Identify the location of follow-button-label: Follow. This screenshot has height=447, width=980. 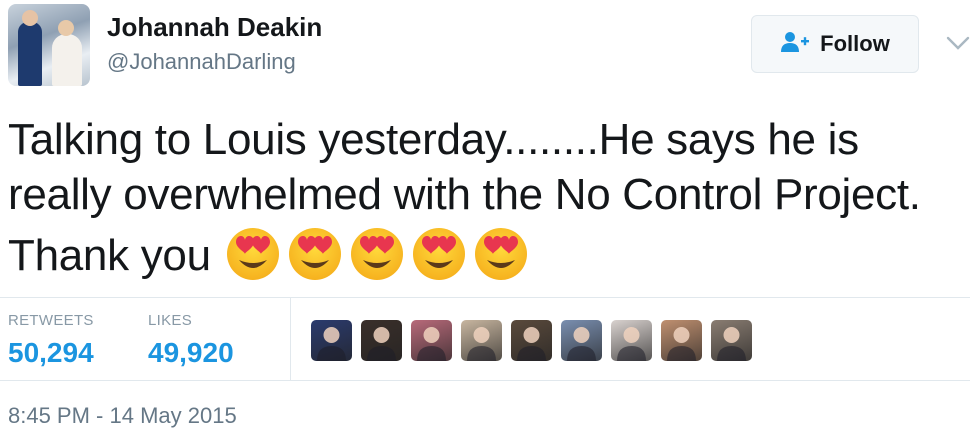
(855, 43).